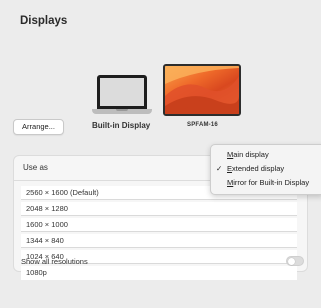 The width and height of the screenshot is (321, 308). I want to click on menu-item-mirror-display: Mirror for Built-in Display, so click(266, 183).